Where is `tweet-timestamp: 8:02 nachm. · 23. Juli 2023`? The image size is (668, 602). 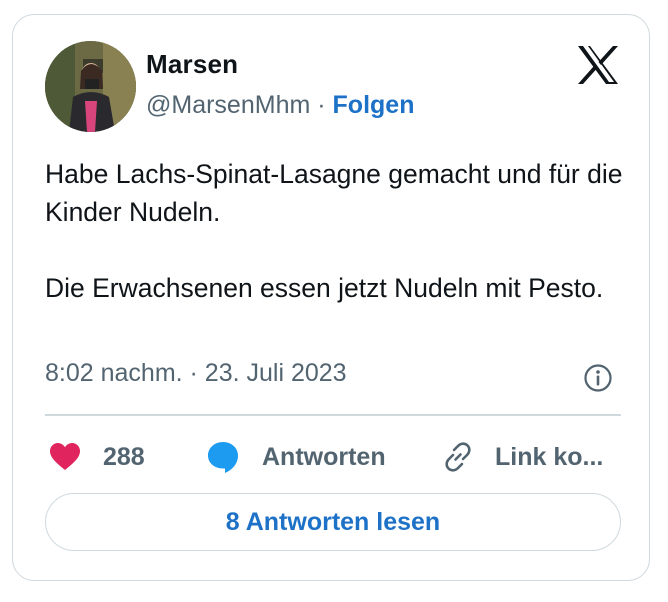 tweet-timestamp: 8:02 nachm. · 23. Juli 2023 is located at coordinates (196, 373).